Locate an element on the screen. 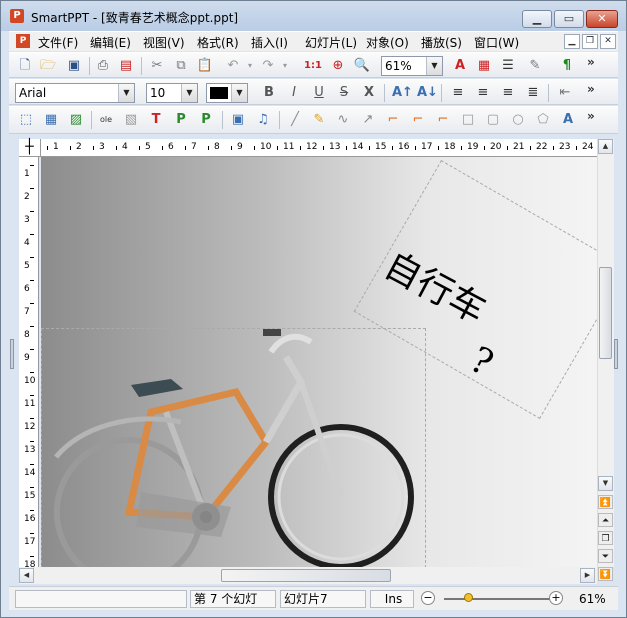 The height and width of the screenshot is (618, 627). search-icon: 🔍 is located at coordinates (362, 66).